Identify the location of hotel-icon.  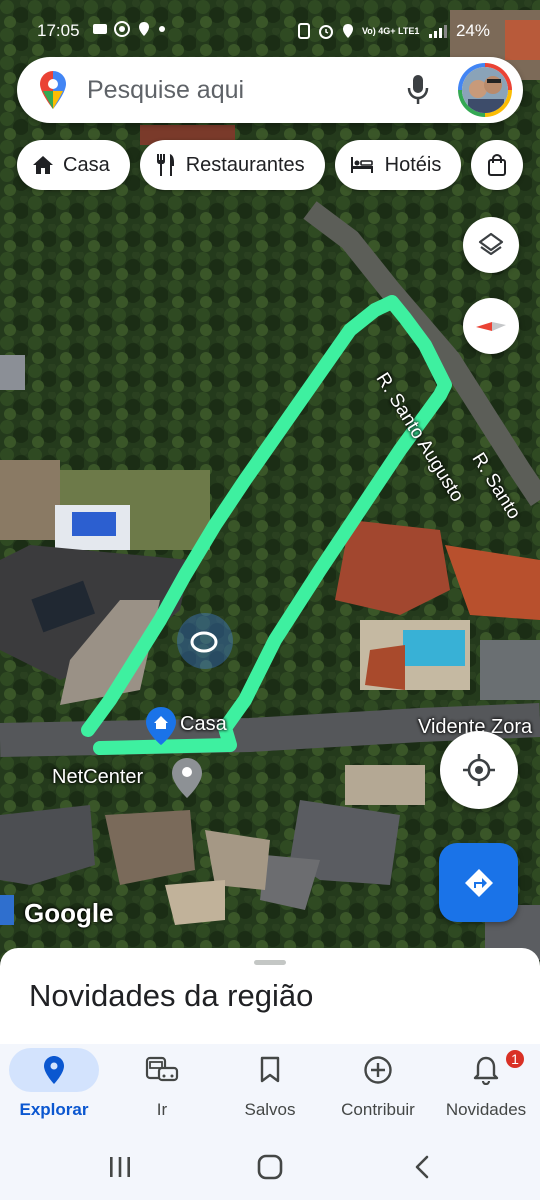
(361, 165).